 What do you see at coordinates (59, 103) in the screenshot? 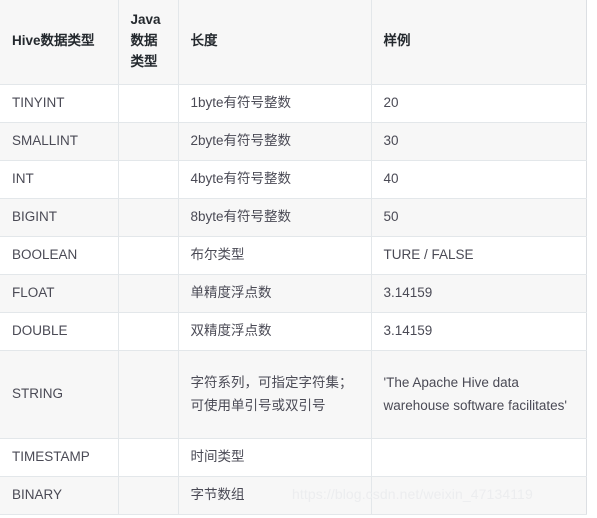
I see `cell-hive-type: TINYINT` at bounding box center [59, 103].